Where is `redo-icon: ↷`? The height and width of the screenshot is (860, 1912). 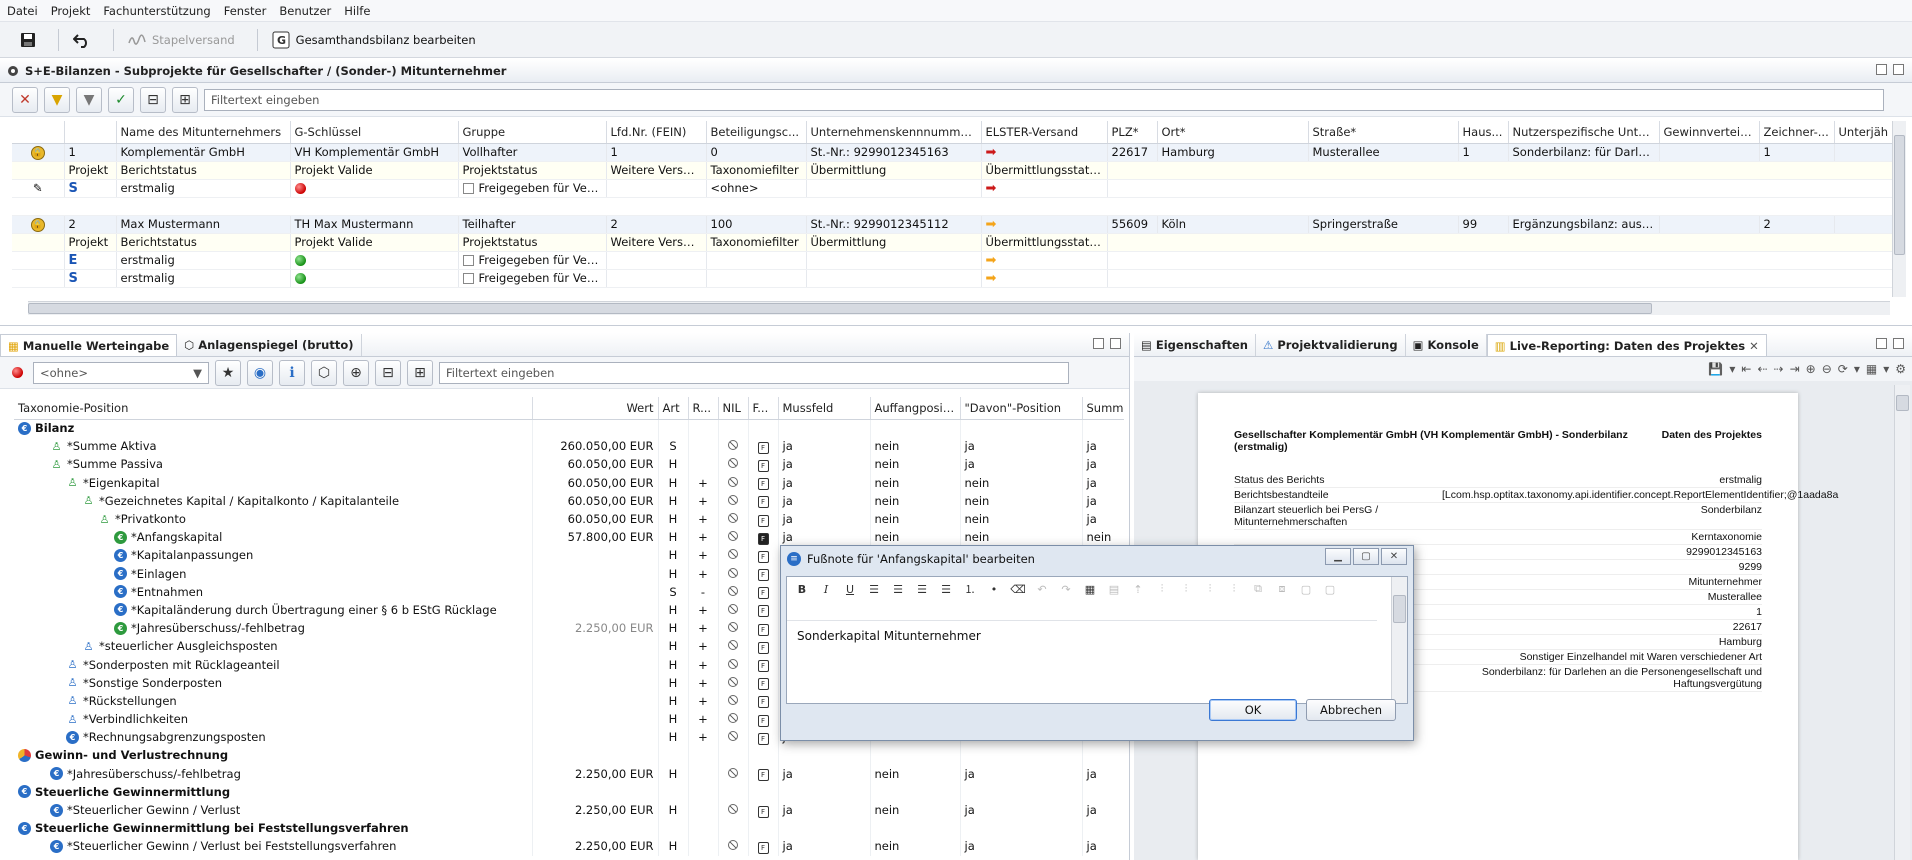
redo-icon: ↷ is located at coordinates (1066, 589).